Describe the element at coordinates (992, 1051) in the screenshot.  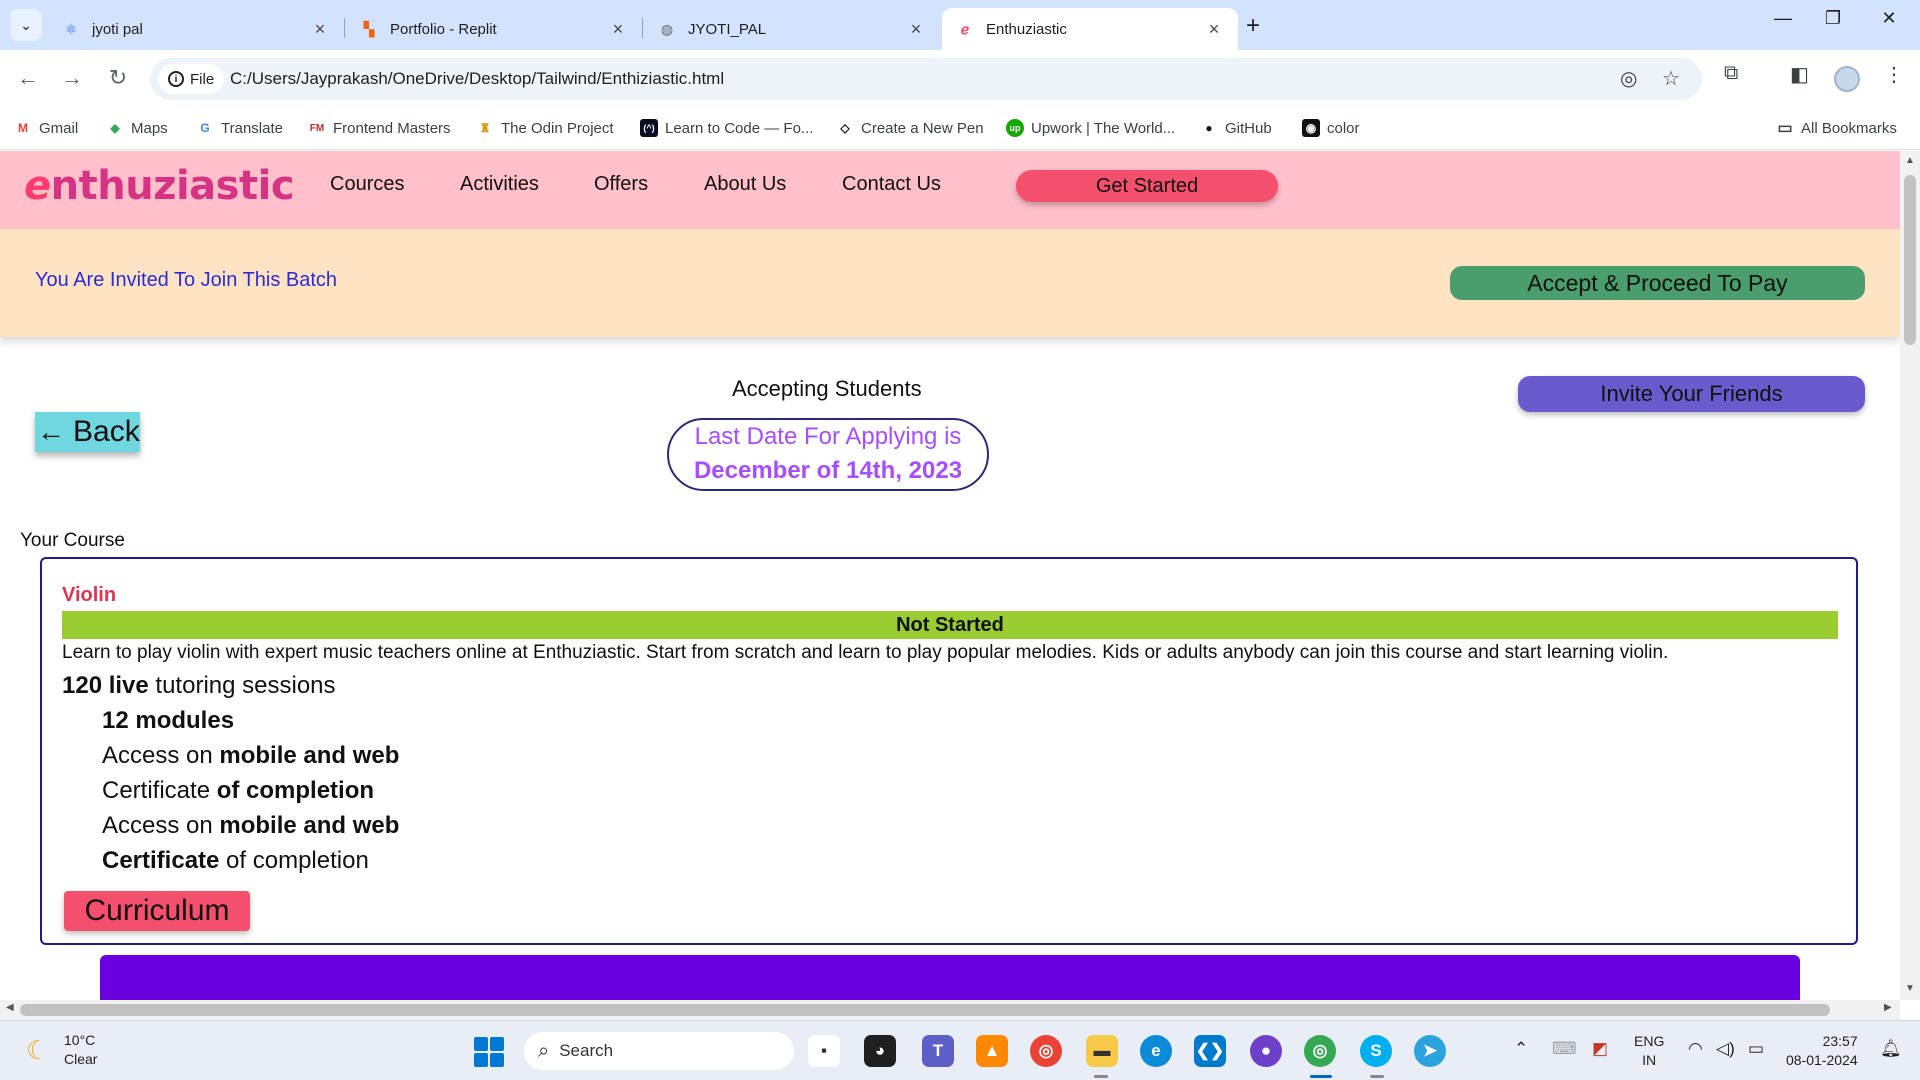
I see `vlc-icon: ▲` at that location.